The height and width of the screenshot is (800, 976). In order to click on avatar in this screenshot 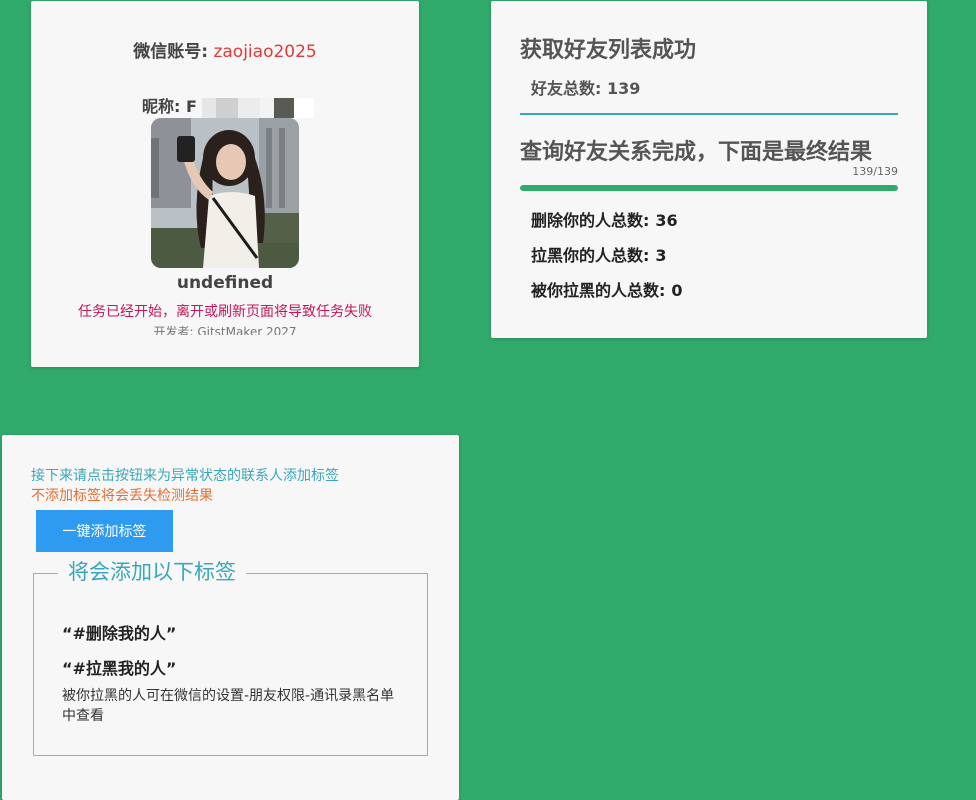, I will do `click(225, 193)`.